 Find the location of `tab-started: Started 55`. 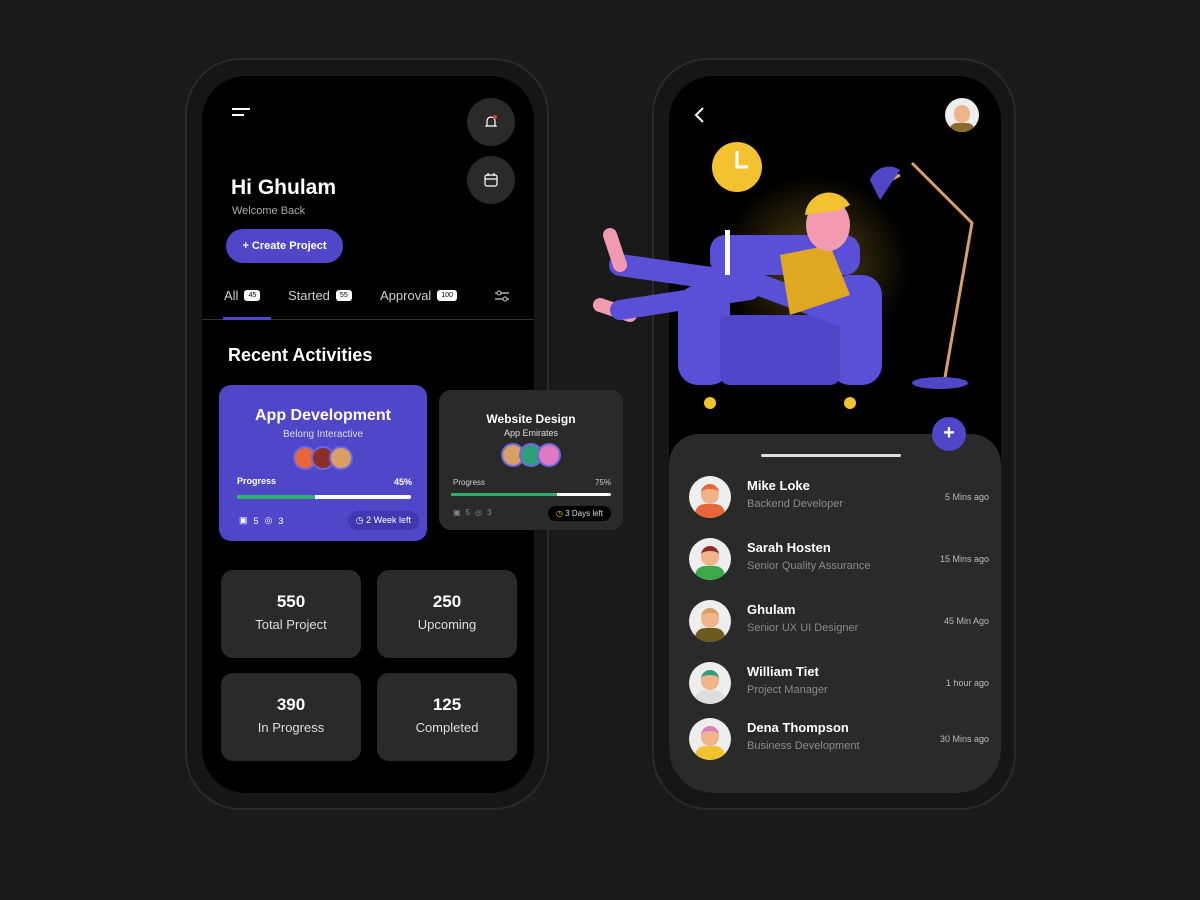

tab-started: Started 55 is located at coordinates (320, 295).